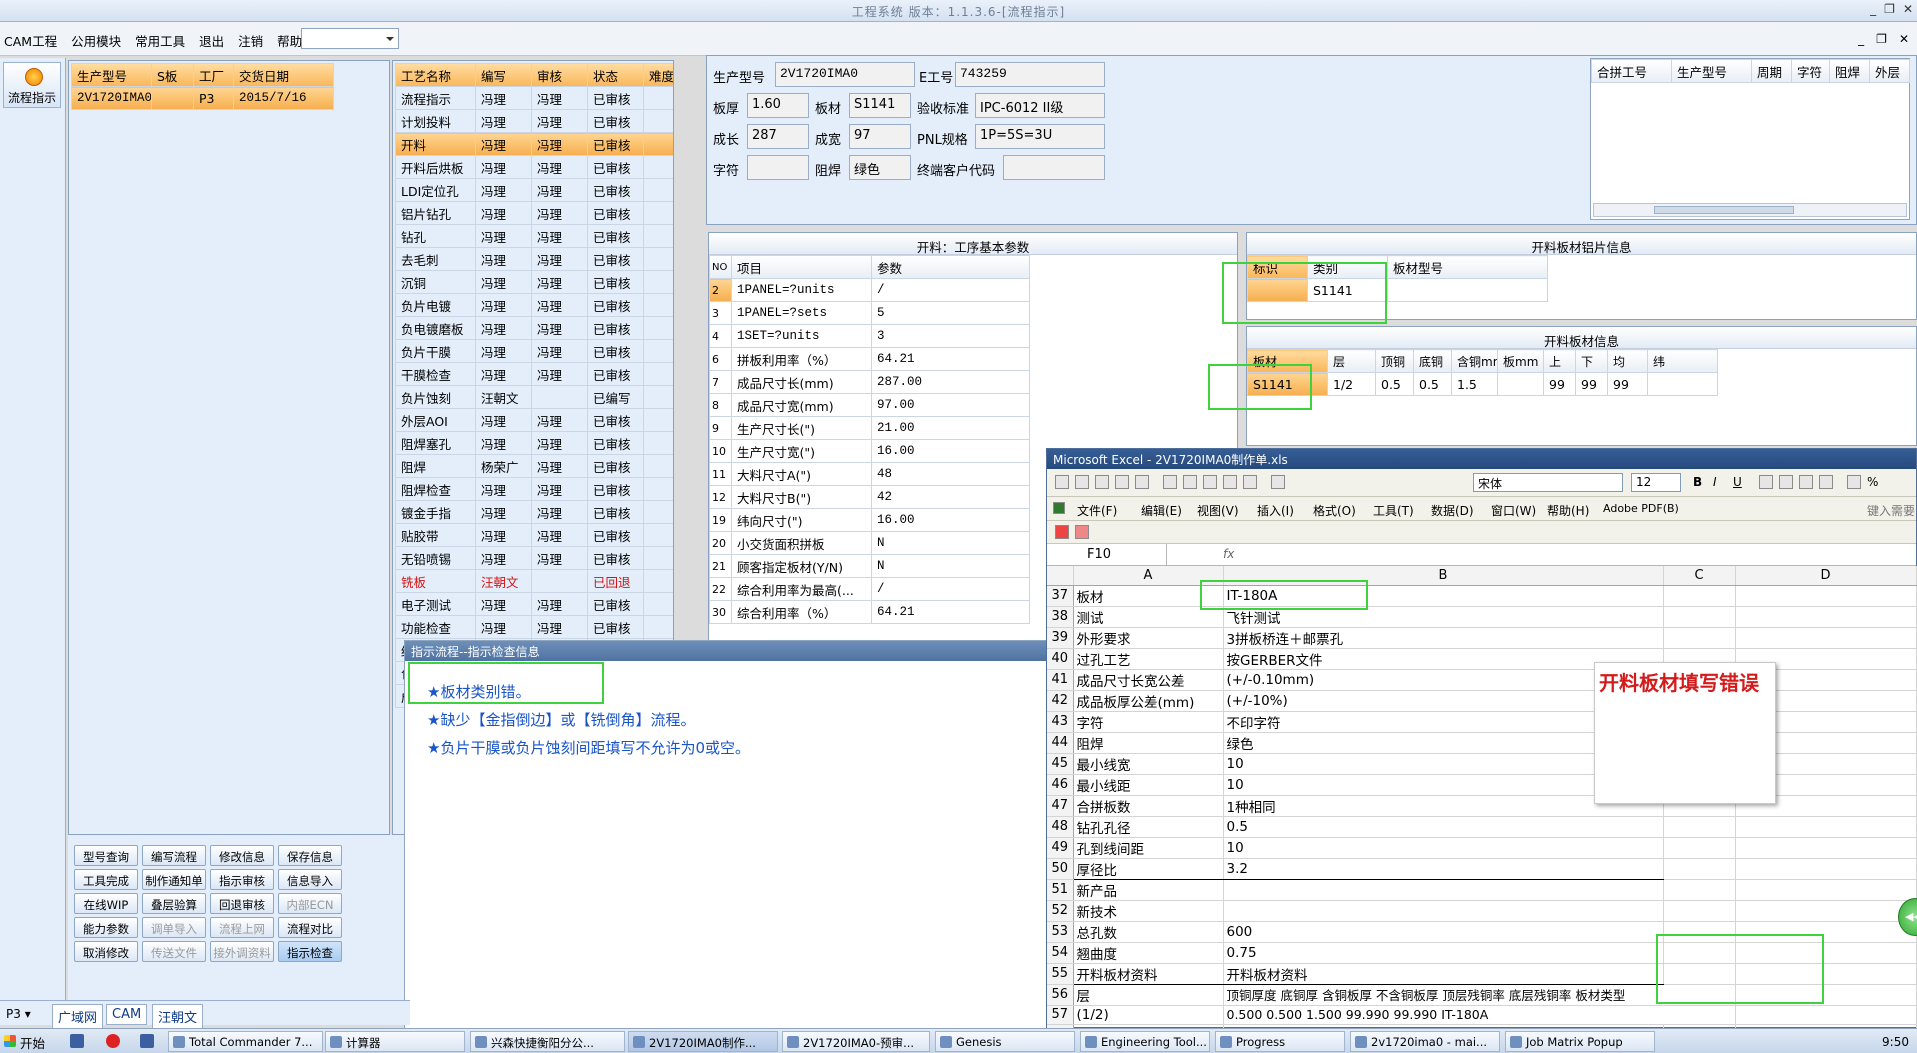 This screenshot has height=1053, width=1917. Describe the element at coordinates (211, 40) in the screenshot. I see `menu-exit: 退出` at that location.